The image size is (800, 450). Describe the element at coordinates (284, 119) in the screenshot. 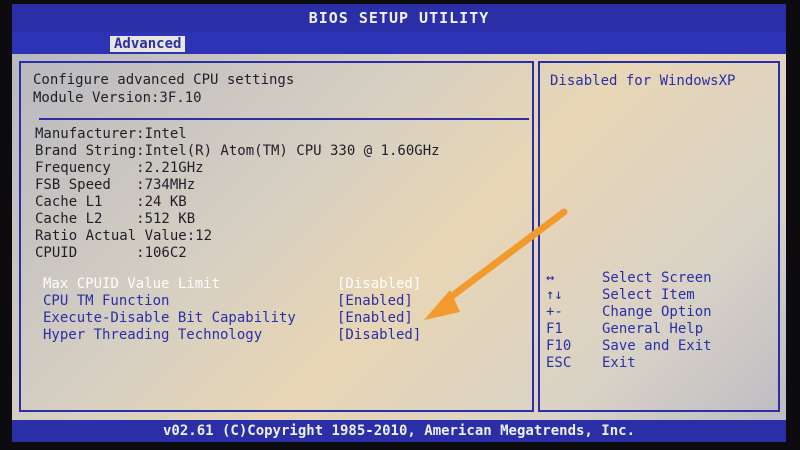

I see `header-divider` at that location.